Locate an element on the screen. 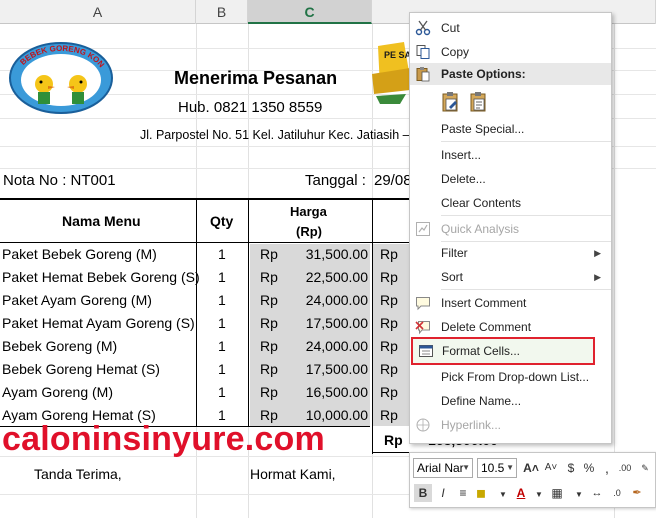  decrease-decimal-icon: .0 is located at coordinates (617, 493).